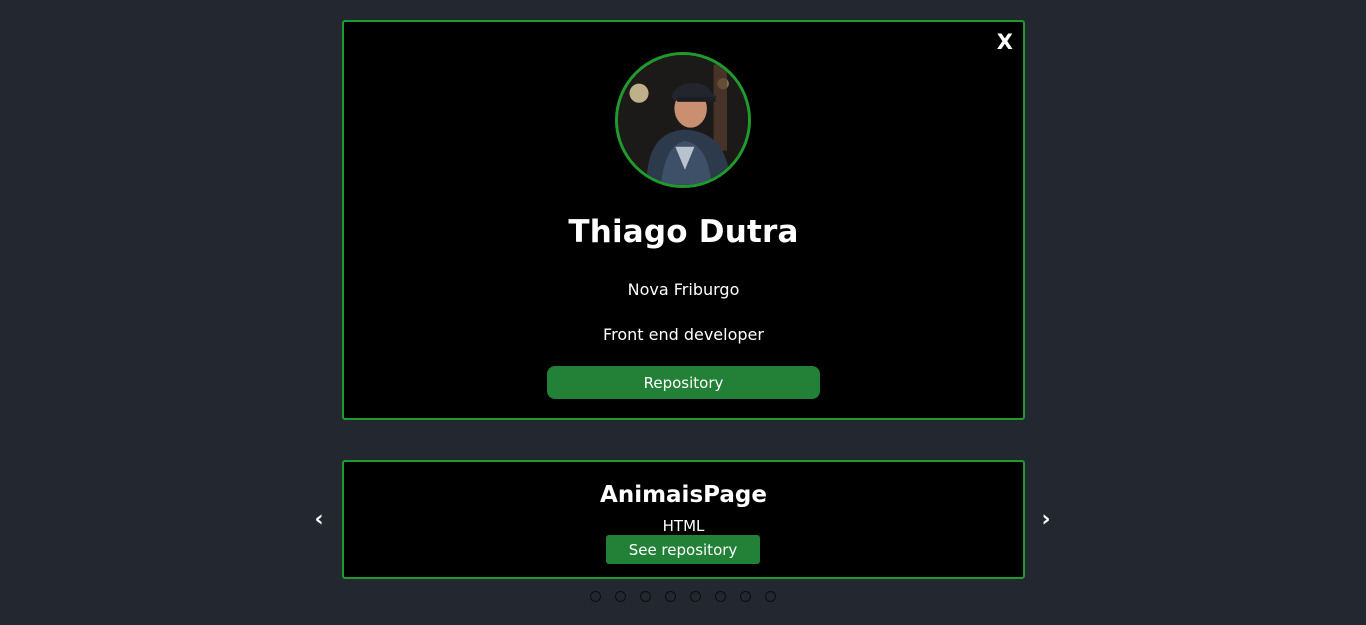 This screenshot has height=625, width=1366. I want to click on carousel-prev-button: ‹, so click(319, 520).